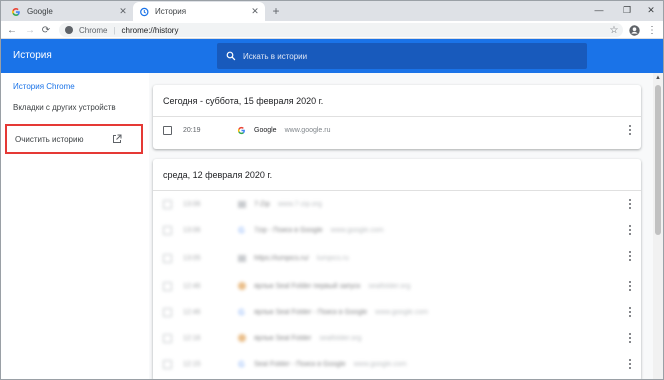  I want to click on history-entry: 13:06 7-Zip www.7-zip.org, so click(397, 204).